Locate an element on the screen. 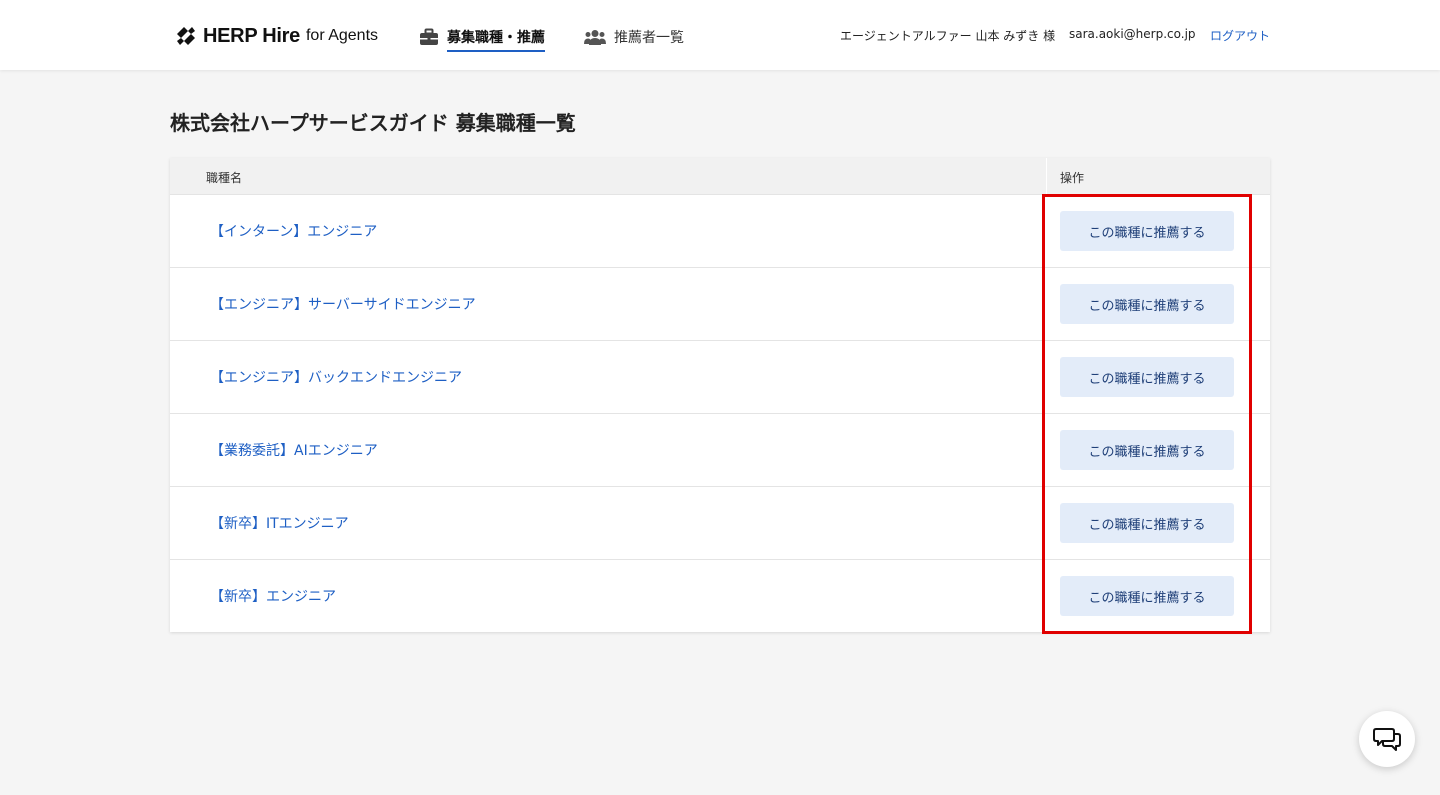 Image resolution: width=1440 pixels, height=795 pixels. job-link: 【新卒】エンジニア is located at coordinates (273, 596).